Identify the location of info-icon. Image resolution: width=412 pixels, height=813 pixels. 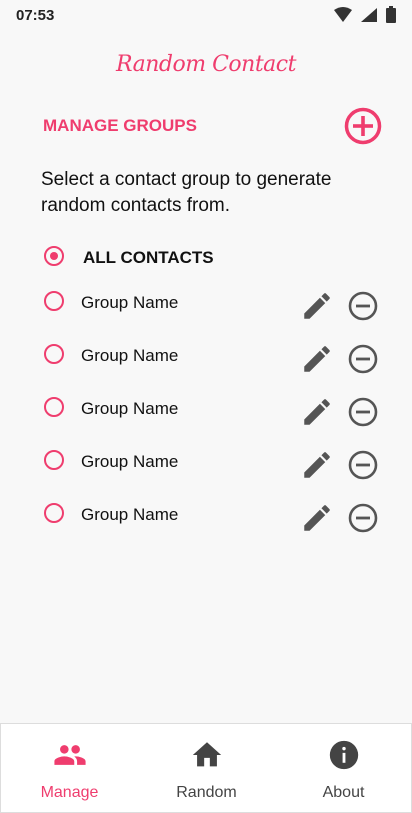
(343, 755).